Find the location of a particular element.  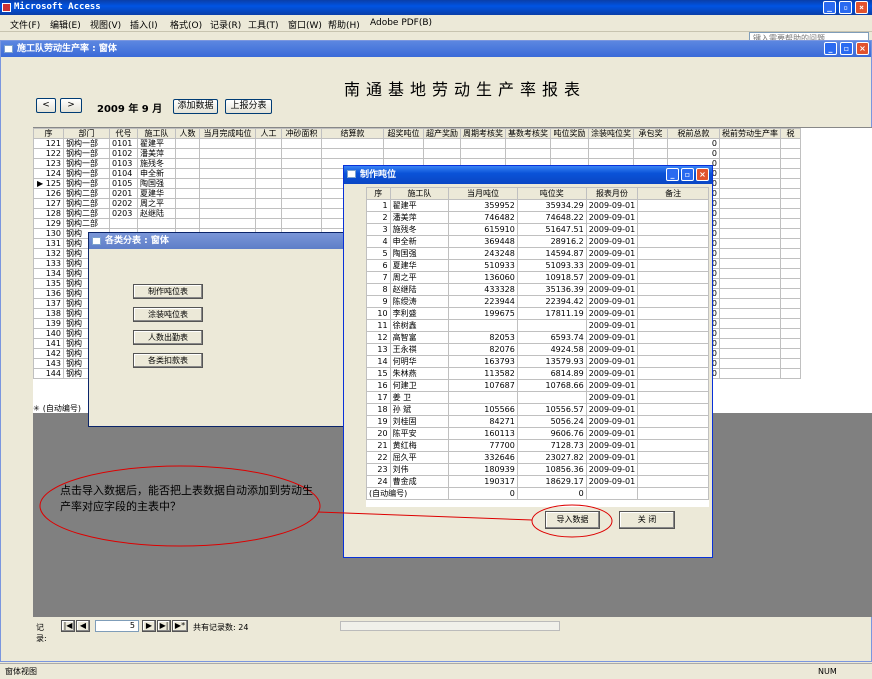

num-lock-indicator: NUM is located at coordinates (827, 671).